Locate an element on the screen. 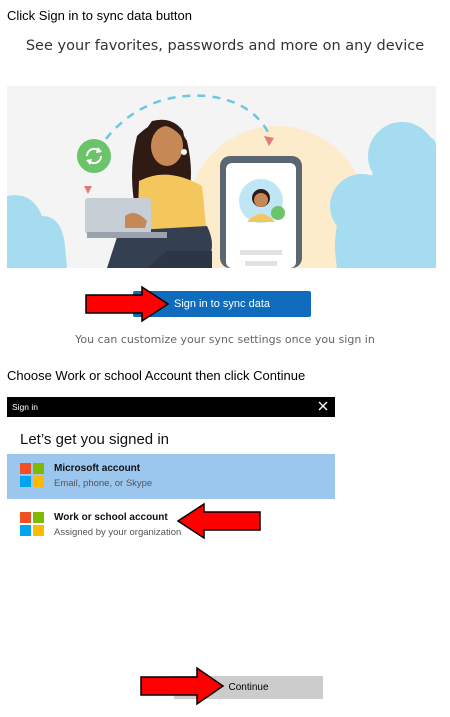 The image size is (450, 717). account-subtitle: Email, phone, or Skype is located at coordinates (103, 483).